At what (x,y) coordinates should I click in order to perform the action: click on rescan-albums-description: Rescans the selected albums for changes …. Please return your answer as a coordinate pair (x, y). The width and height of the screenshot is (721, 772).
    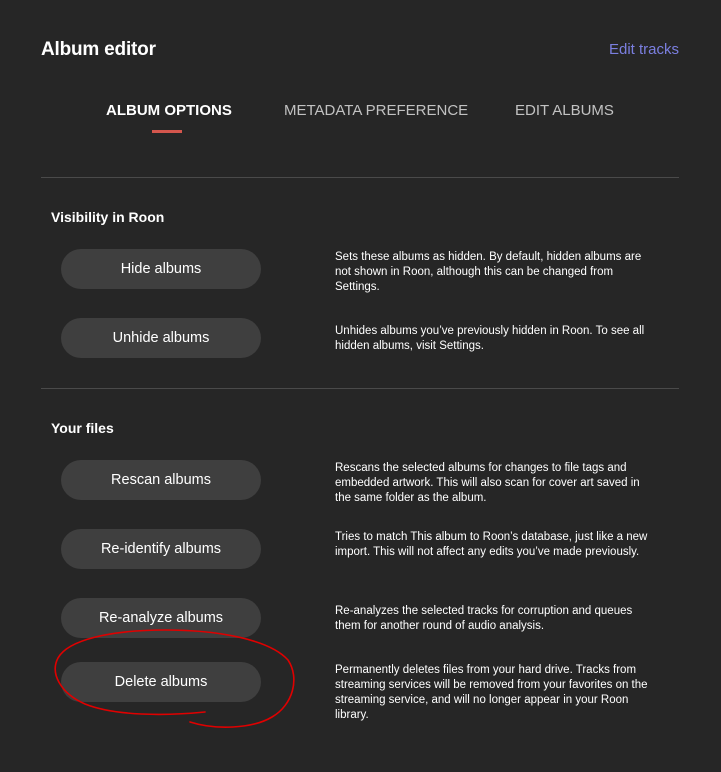
    Looking at the image, I should click on (487, 483).